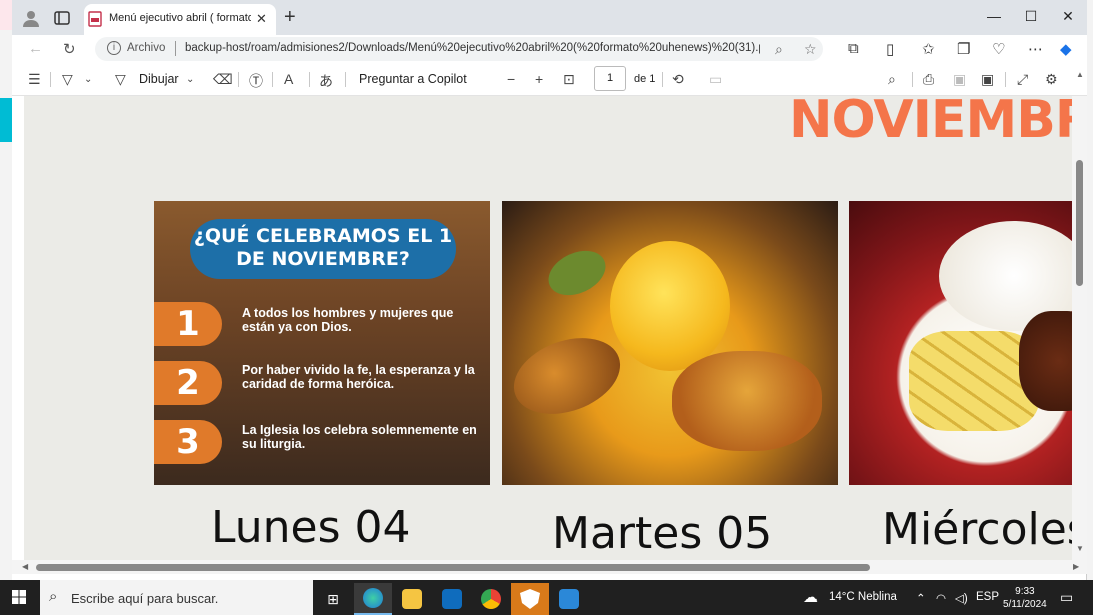  What do you see at coordinates (963, 49) in the screenshot?
I see `collections-icon: ❐` at bounding box center [963, 49].